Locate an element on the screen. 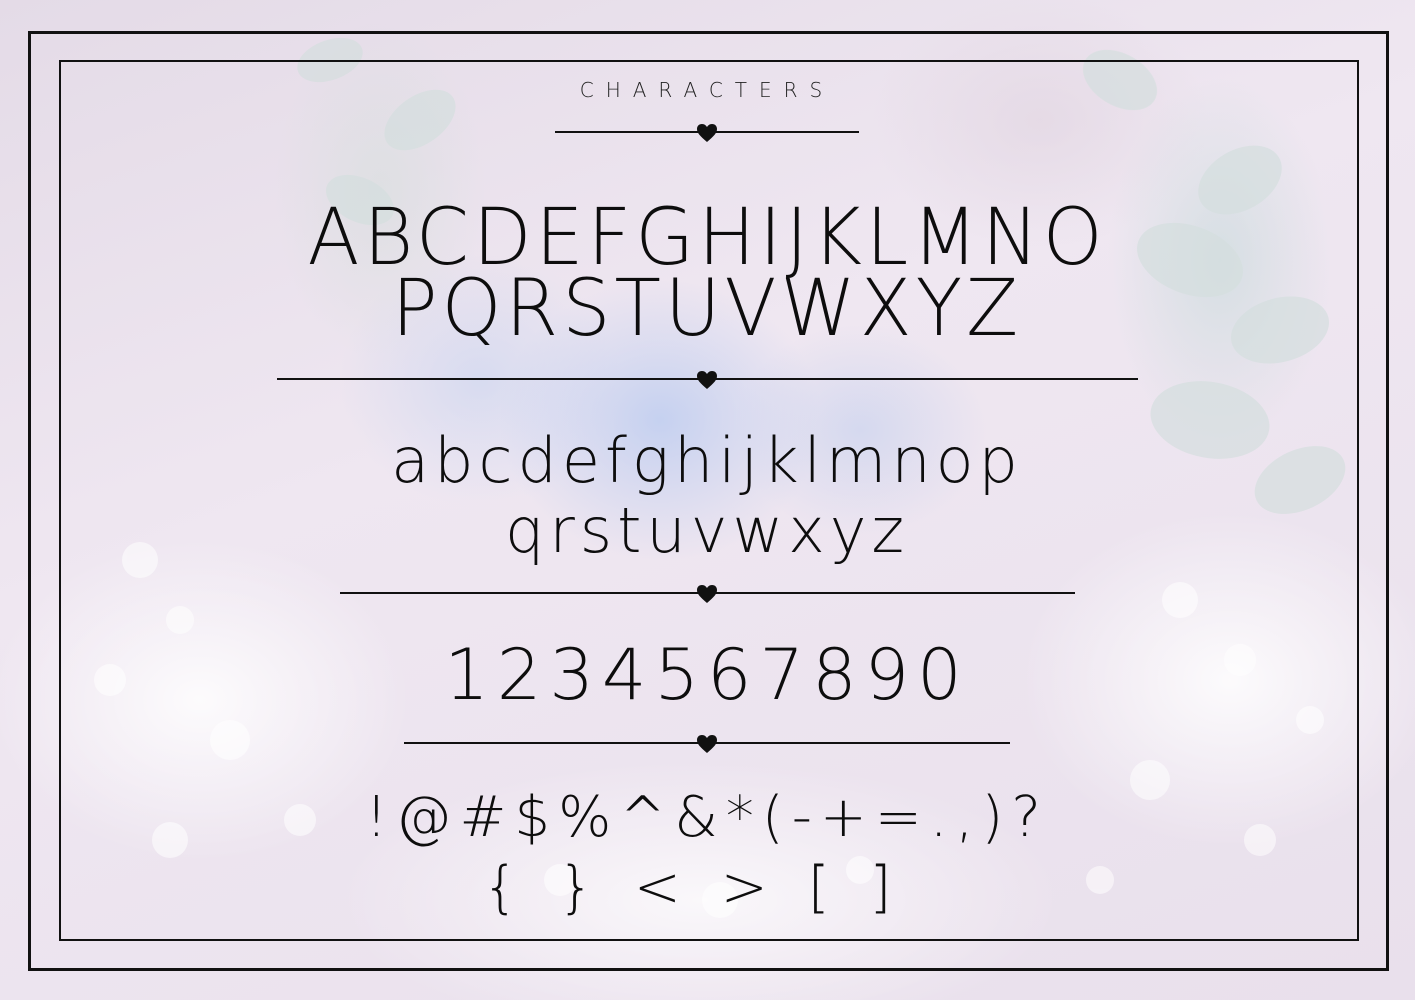 The height and width of the screenshot is (1000, 1415). symbols-line-1: !@#$%^&*(-+=.,)? is located at coordinates (707, 817).